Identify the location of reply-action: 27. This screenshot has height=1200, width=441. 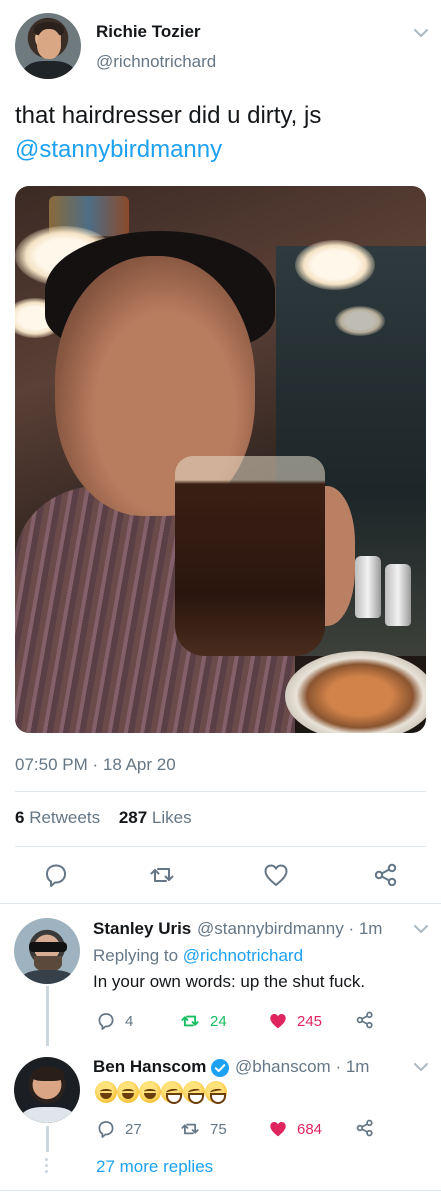
(118, 1129).